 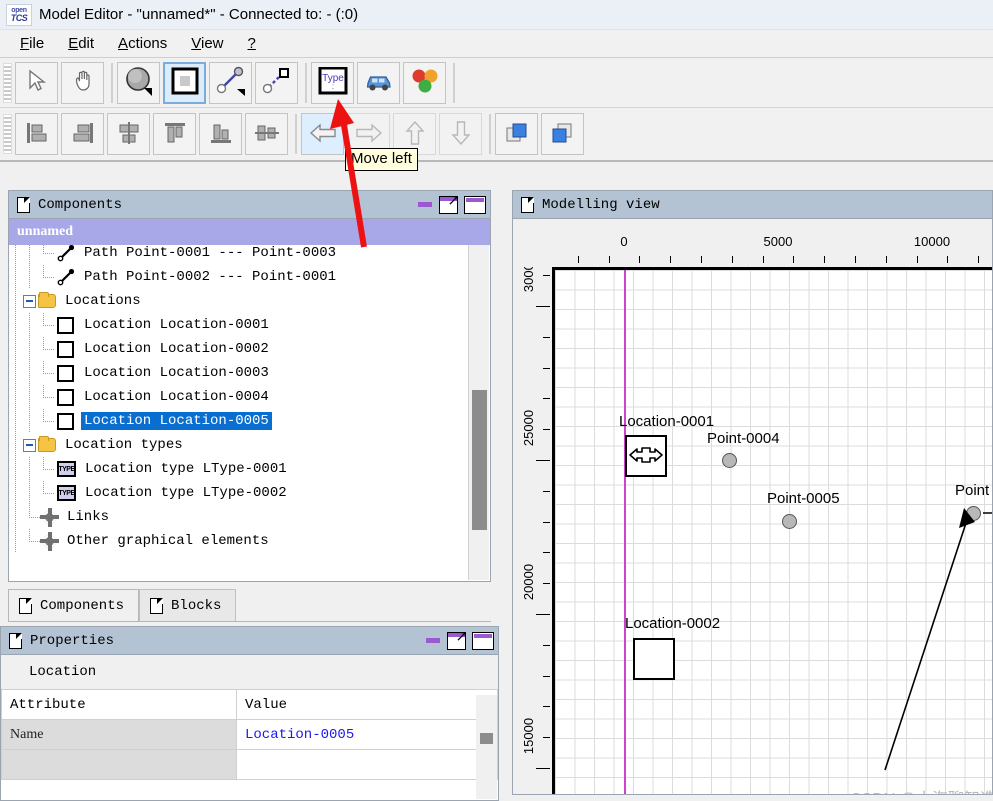 What do you see at coordinates (174, 134) in the screenshot?
I see `align-top-button` at bounding box center [174, 134].